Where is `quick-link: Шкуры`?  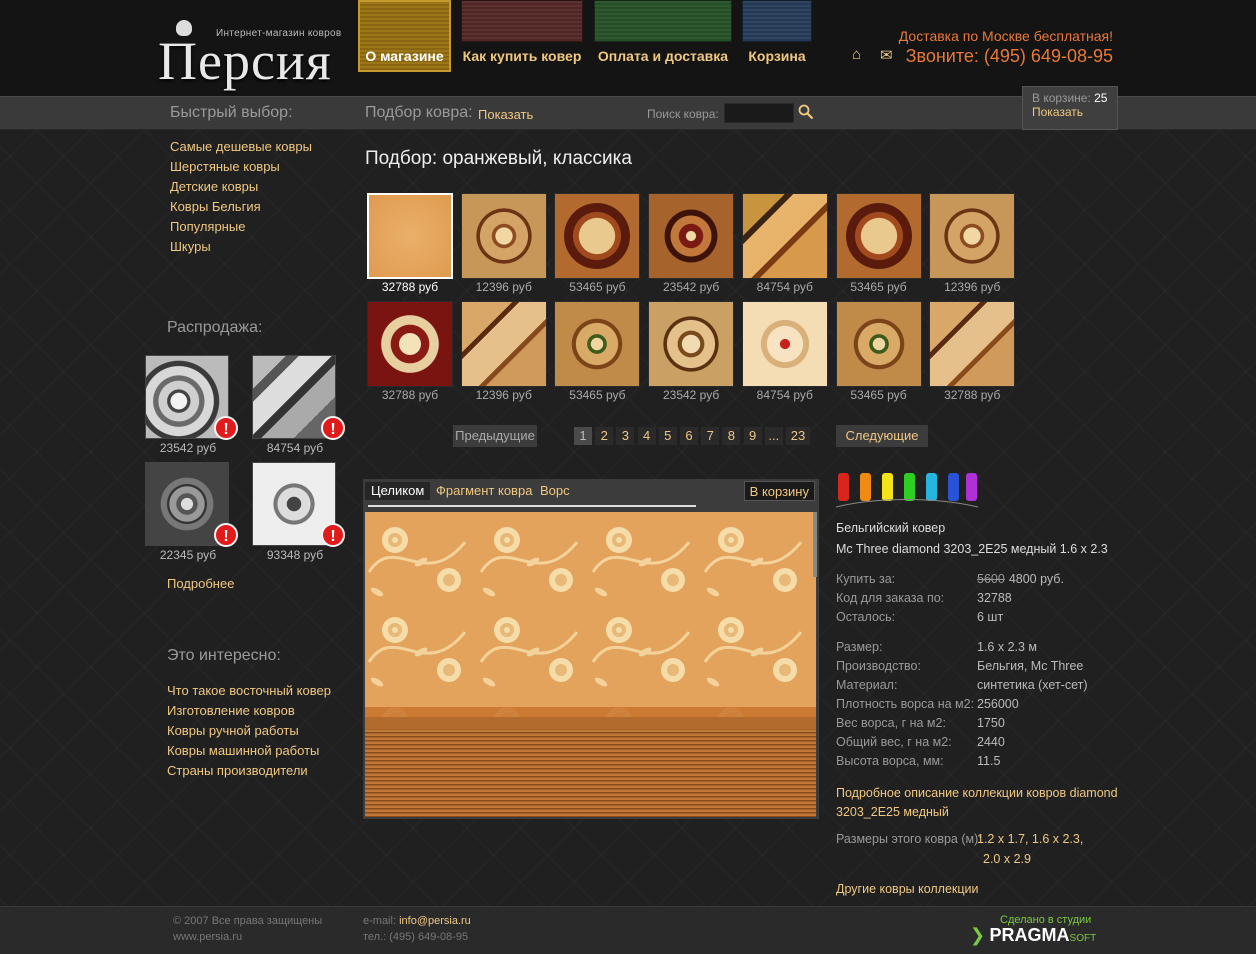 quick-link: Шкуры is located at coordinates (241, 249).